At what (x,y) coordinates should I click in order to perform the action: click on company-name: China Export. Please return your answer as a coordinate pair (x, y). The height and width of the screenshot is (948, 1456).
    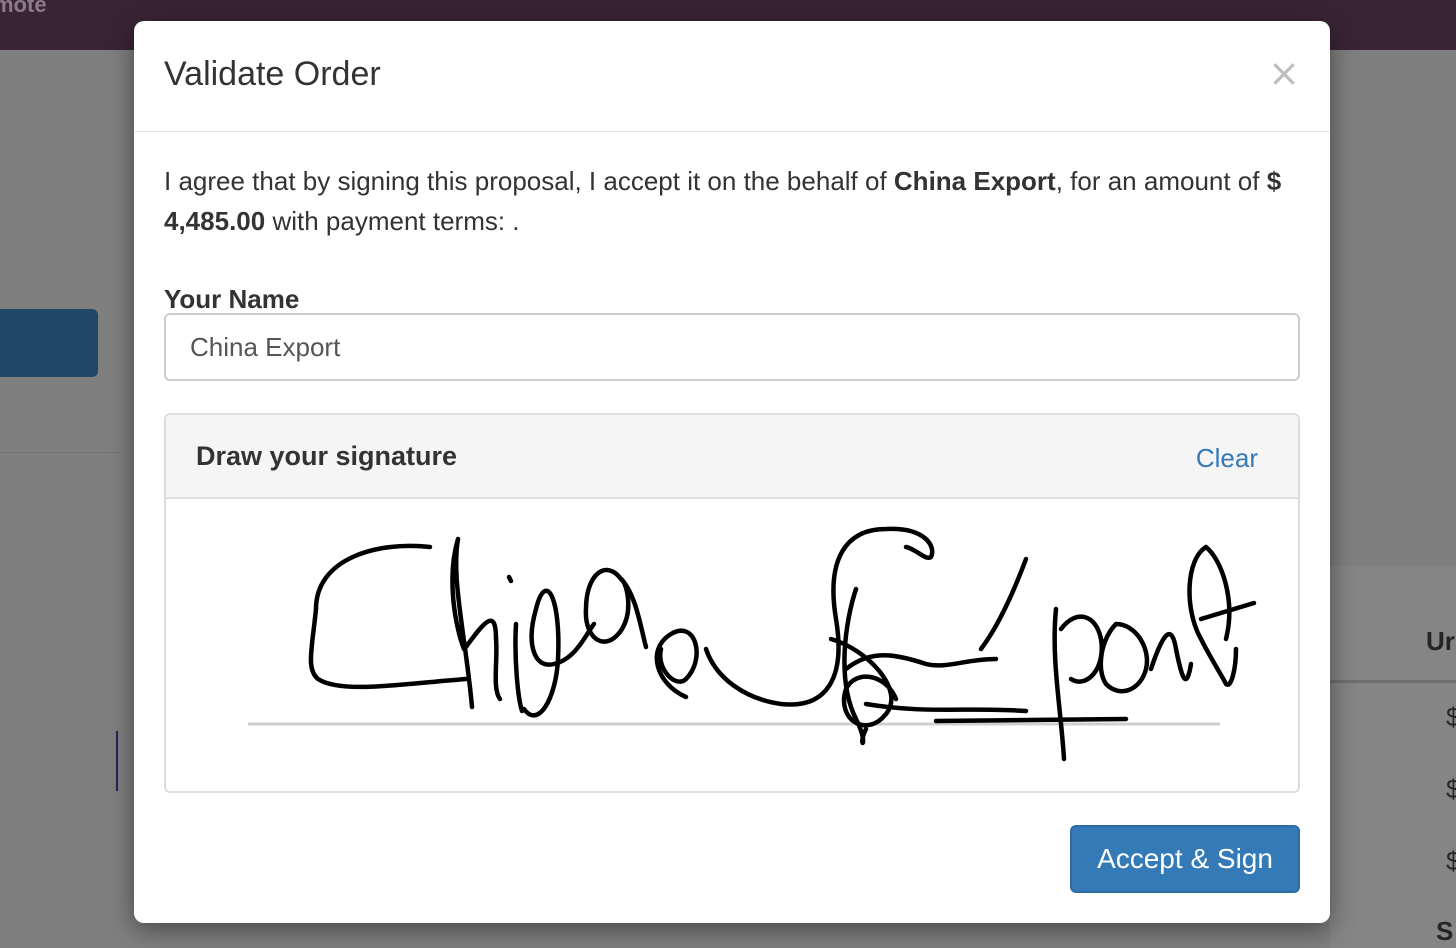
    Looking at the image, I should click on (974, 181).